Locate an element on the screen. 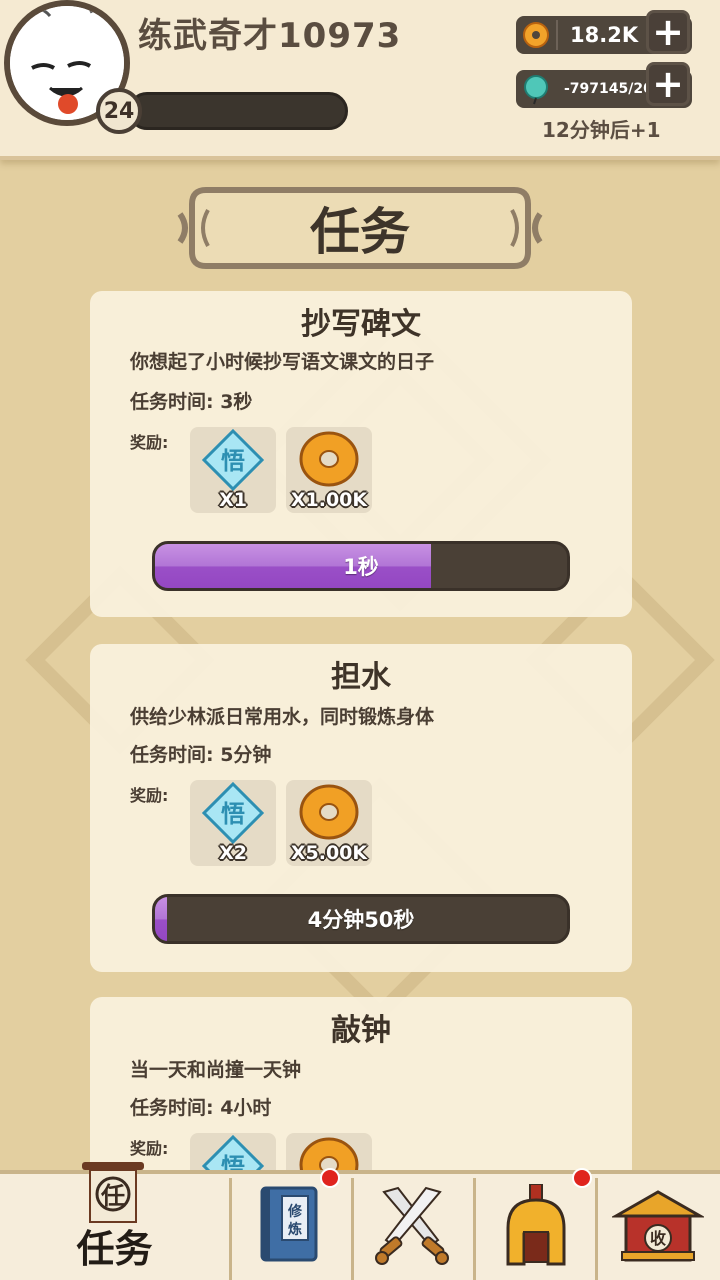  nav-tab-training: 修 炼 is located at coordinates (293, 1224).